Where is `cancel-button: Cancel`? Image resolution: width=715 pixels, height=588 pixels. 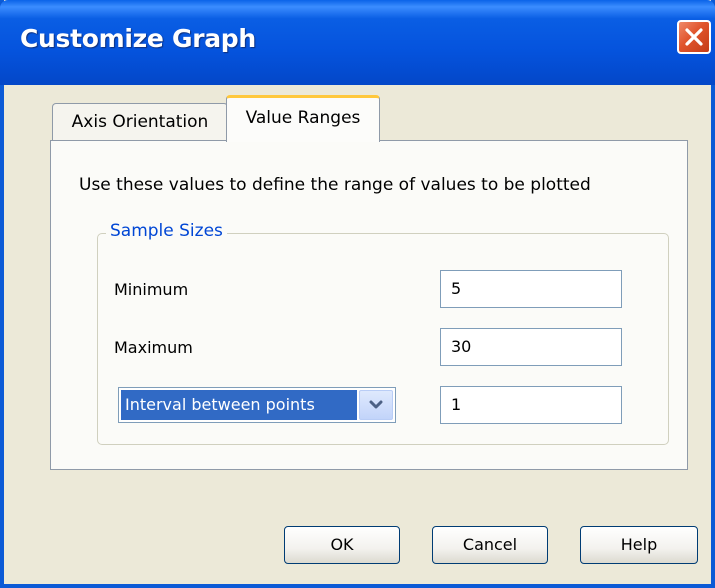 cancel-button: Cancel is located at coordinates (490, 545).